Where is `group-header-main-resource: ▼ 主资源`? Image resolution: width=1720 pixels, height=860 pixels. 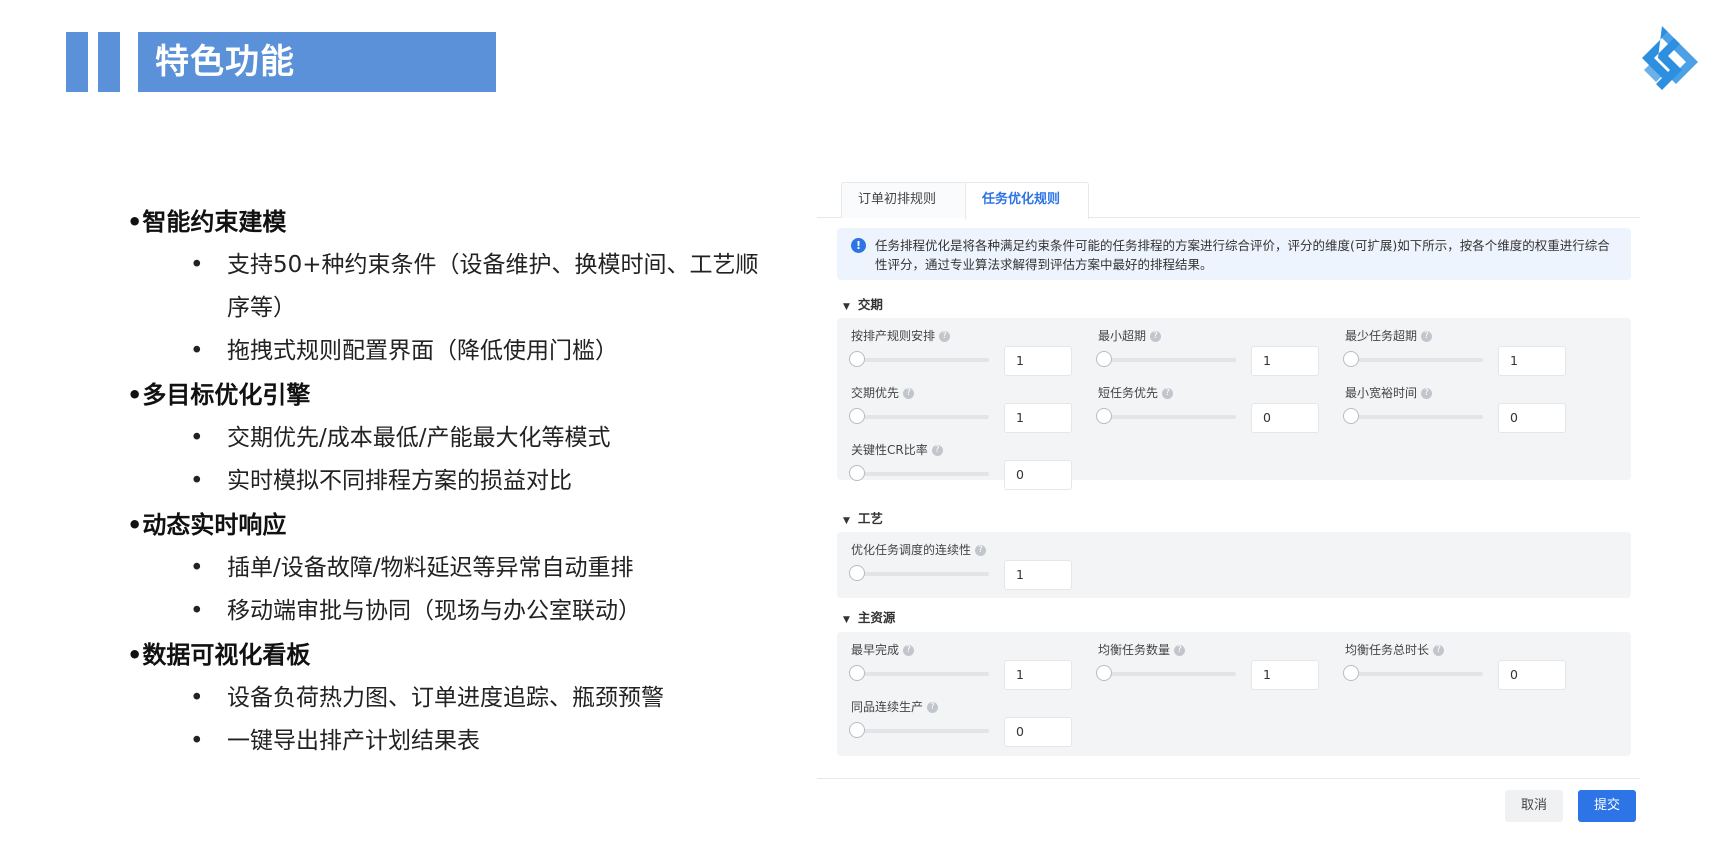 group-header-main-resource: ▼ 主资源 is located at coordinates (869, 616).